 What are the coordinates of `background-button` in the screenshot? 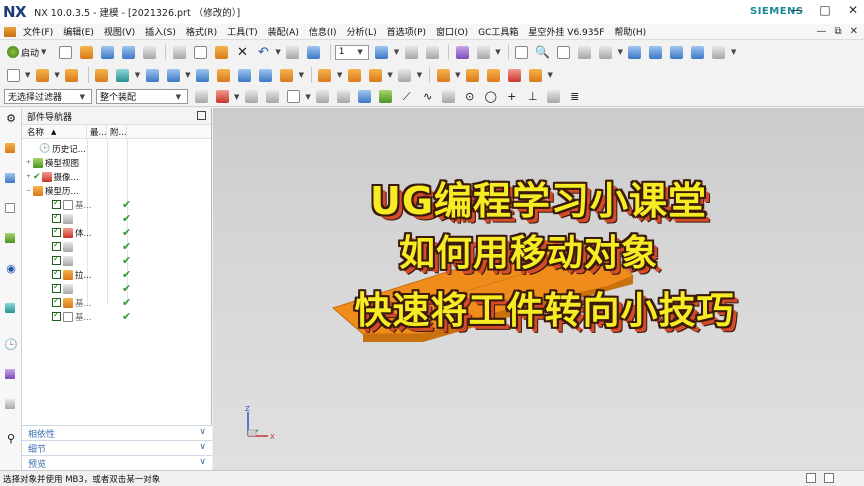 It's located at (719, 52).